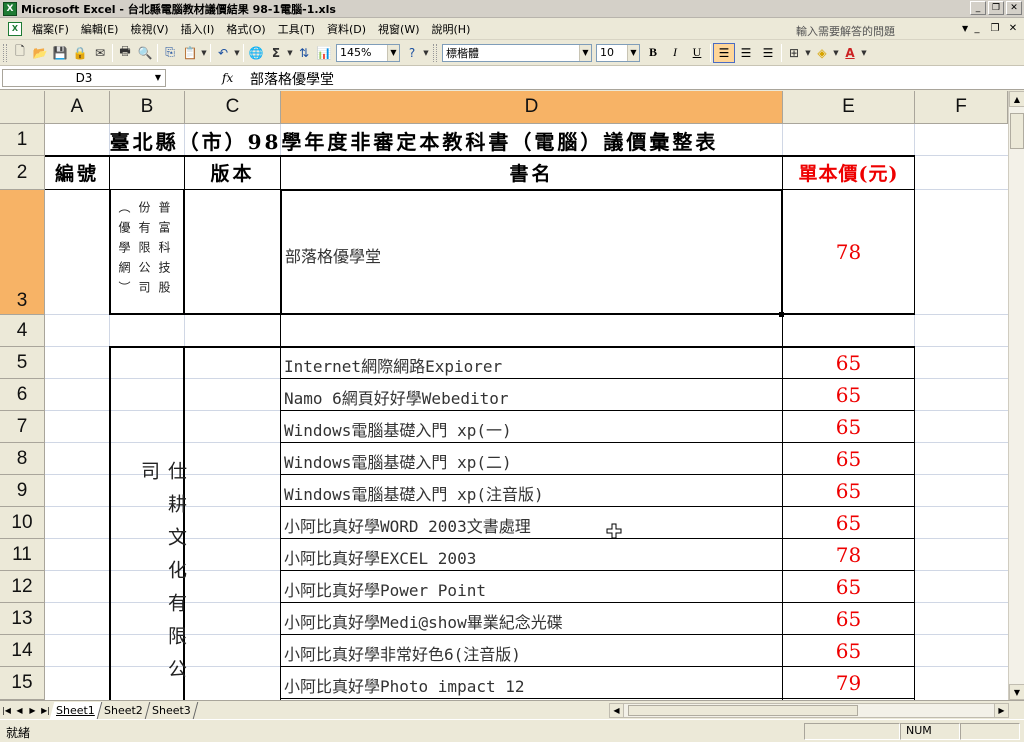  I want to click on print-icon: 🖶, so click(125, 53).